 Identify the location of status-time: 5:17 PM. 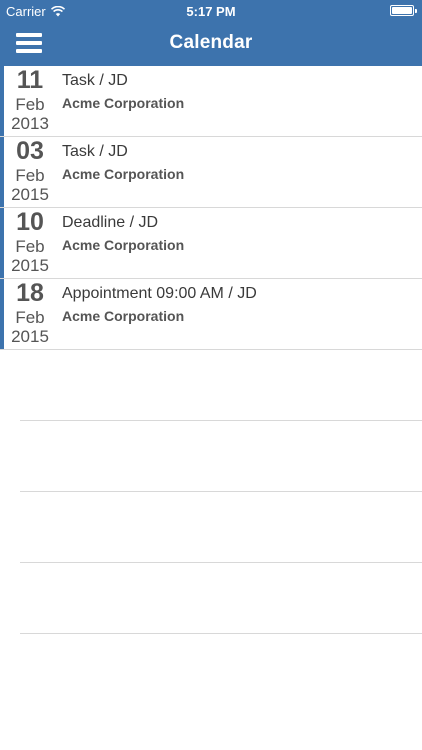
(211, 11).